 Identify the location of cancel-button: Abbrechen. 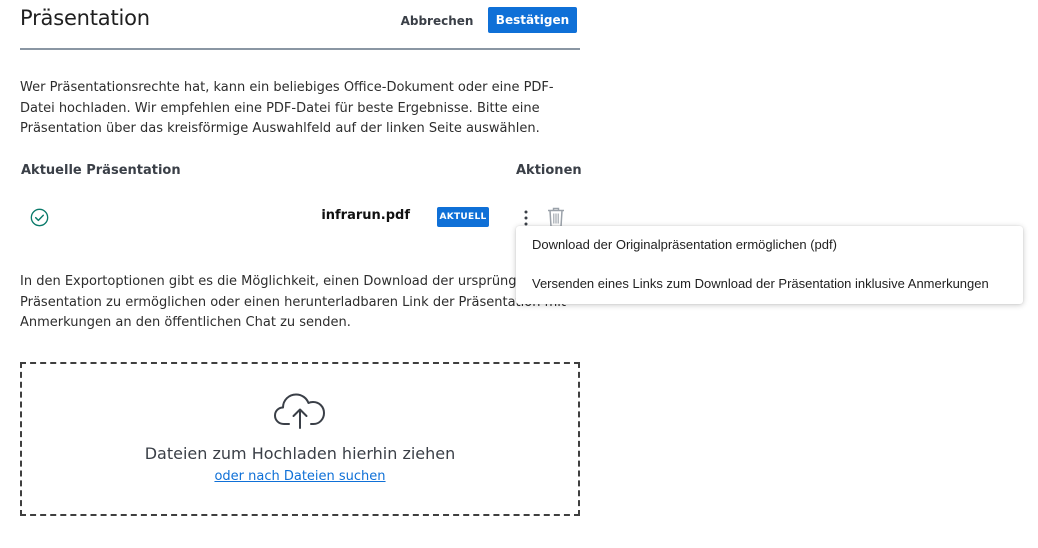
(437, 20).